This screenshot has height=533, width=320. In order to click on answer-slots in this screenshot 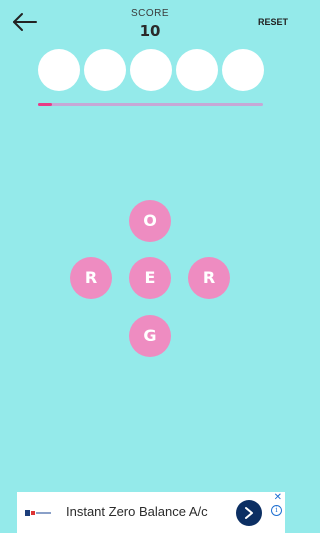, I will do `click(151, 70)`.